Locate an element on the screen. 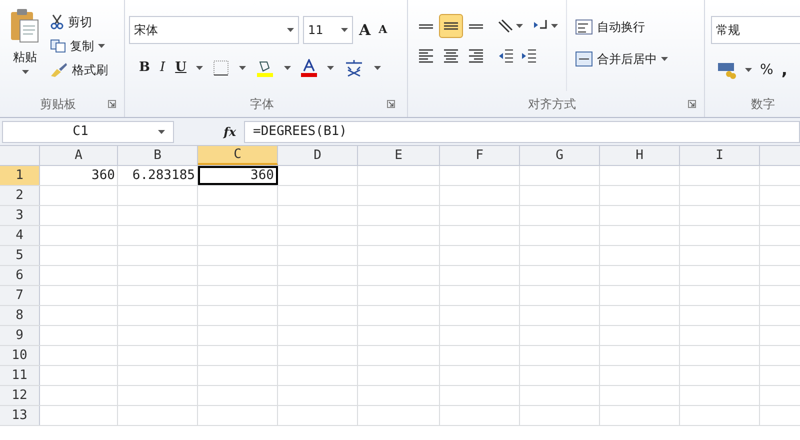 The image size is (800, 440). table-cell: 6.283185 is located at coordinates (158, 175).